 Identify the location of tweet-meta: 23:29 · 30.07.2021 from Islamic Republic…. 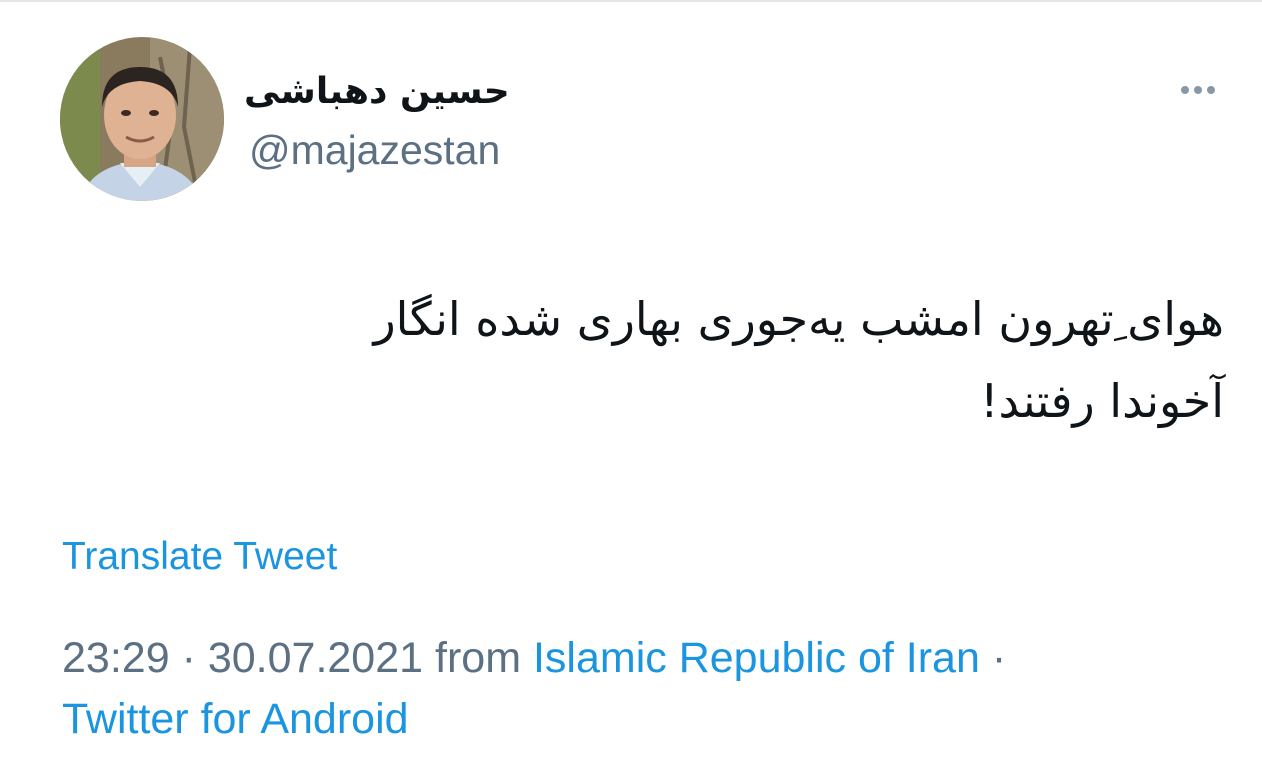
(534, 658).